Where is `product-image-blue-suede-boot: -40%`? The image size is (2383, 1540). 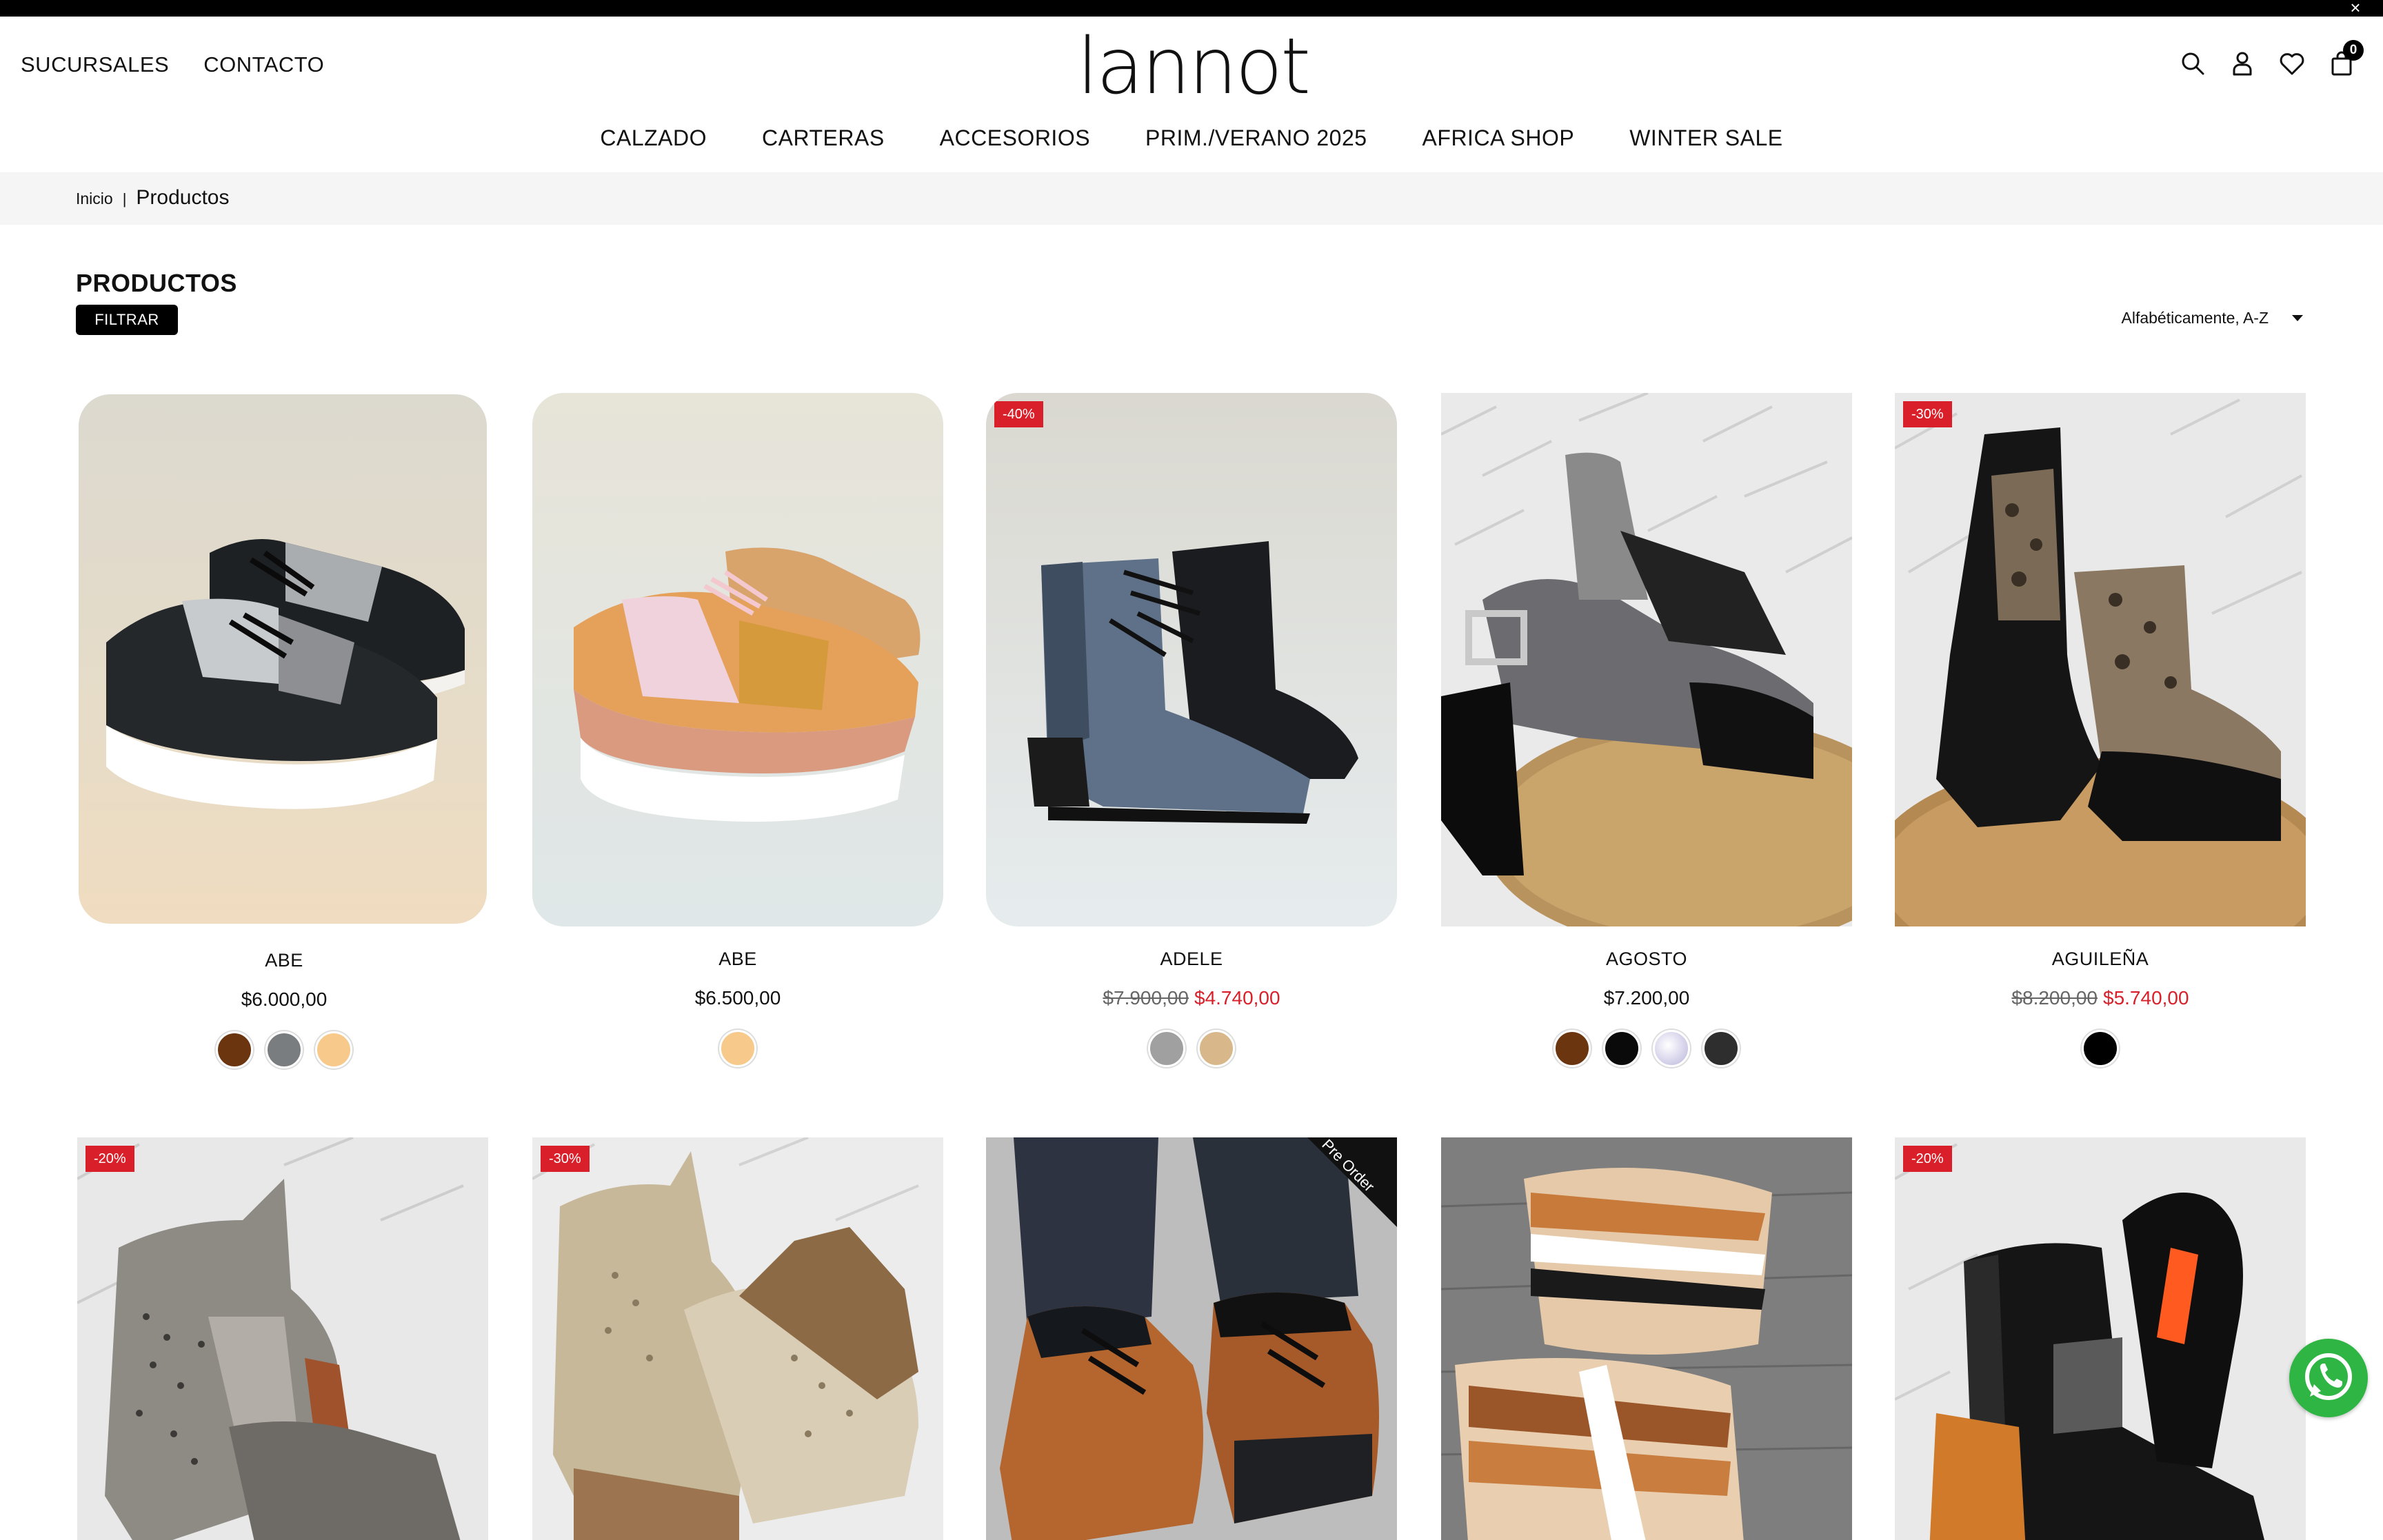
product-image-blue-suede-boot: -40% is located at coordinates (1191, 660).